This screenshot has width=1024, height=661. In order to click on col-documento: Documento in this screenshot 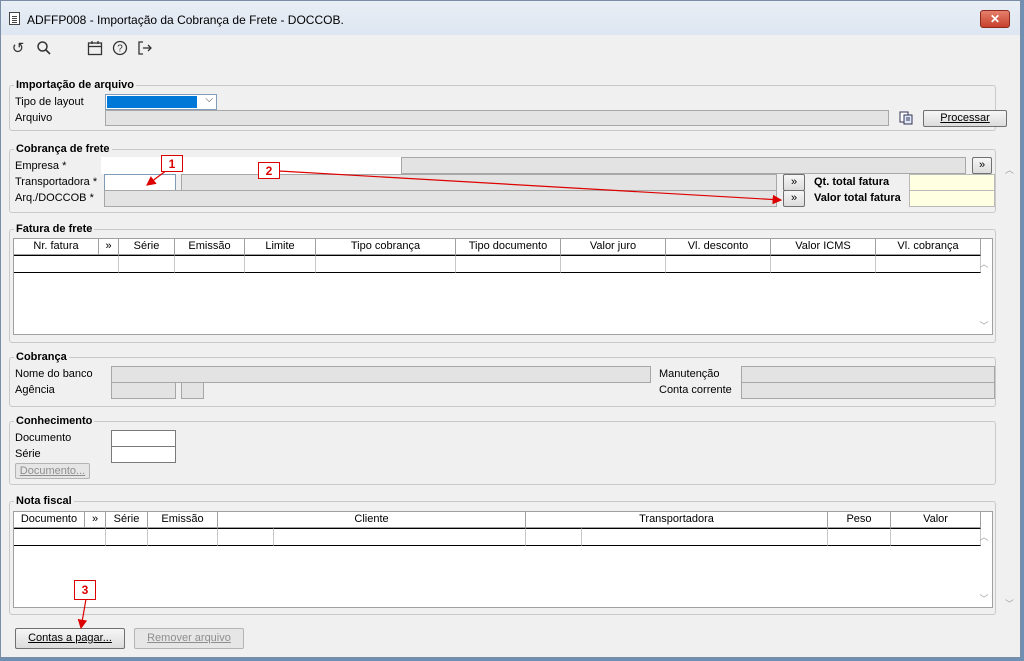, I will do `click(49, 520)`.